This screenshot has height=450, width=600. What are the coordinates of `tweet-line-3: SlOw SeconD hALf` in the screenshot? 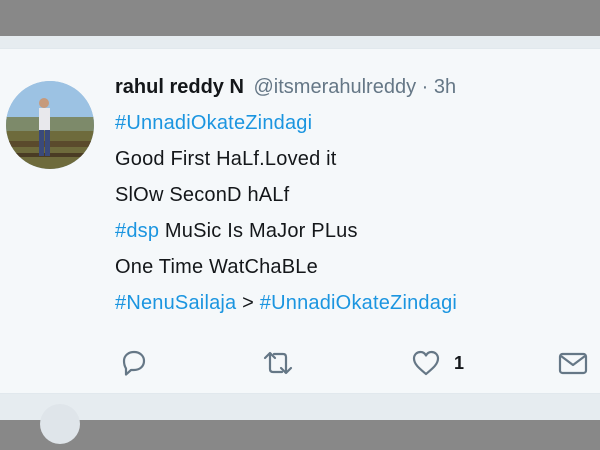 It's located at (202, 195).